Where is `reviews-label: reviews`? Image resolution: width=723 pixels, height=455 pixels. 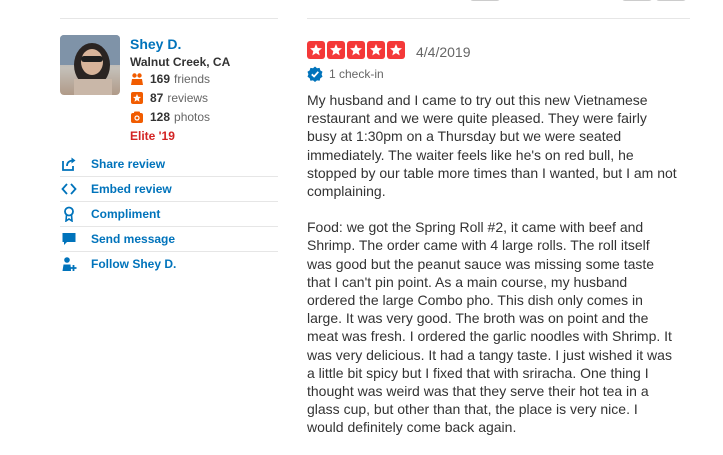 reviews-label: reviews is located at coordinates (188, 98).